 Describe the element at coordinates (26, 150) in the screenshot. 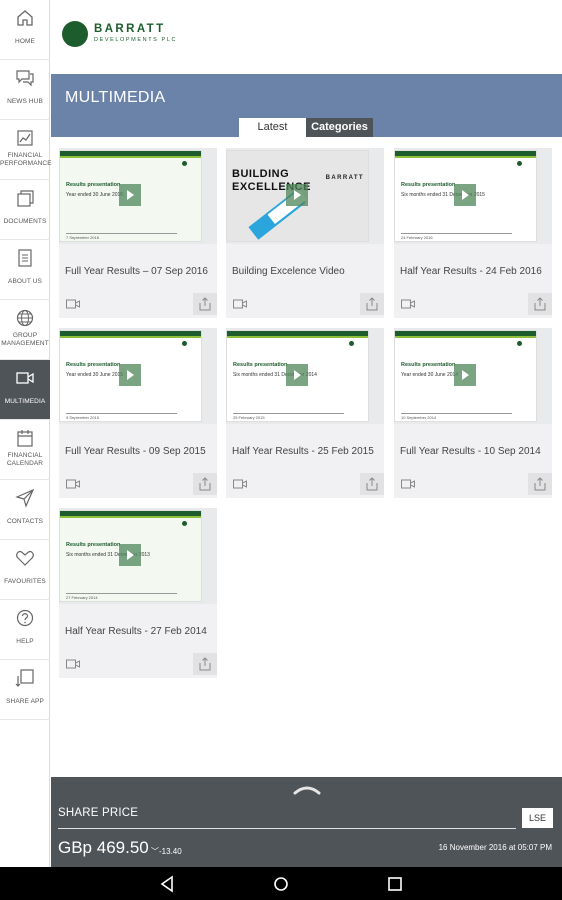

I see `sidebar-item-financial-performance: FINANCIAL PERFORMANCE` at that location.